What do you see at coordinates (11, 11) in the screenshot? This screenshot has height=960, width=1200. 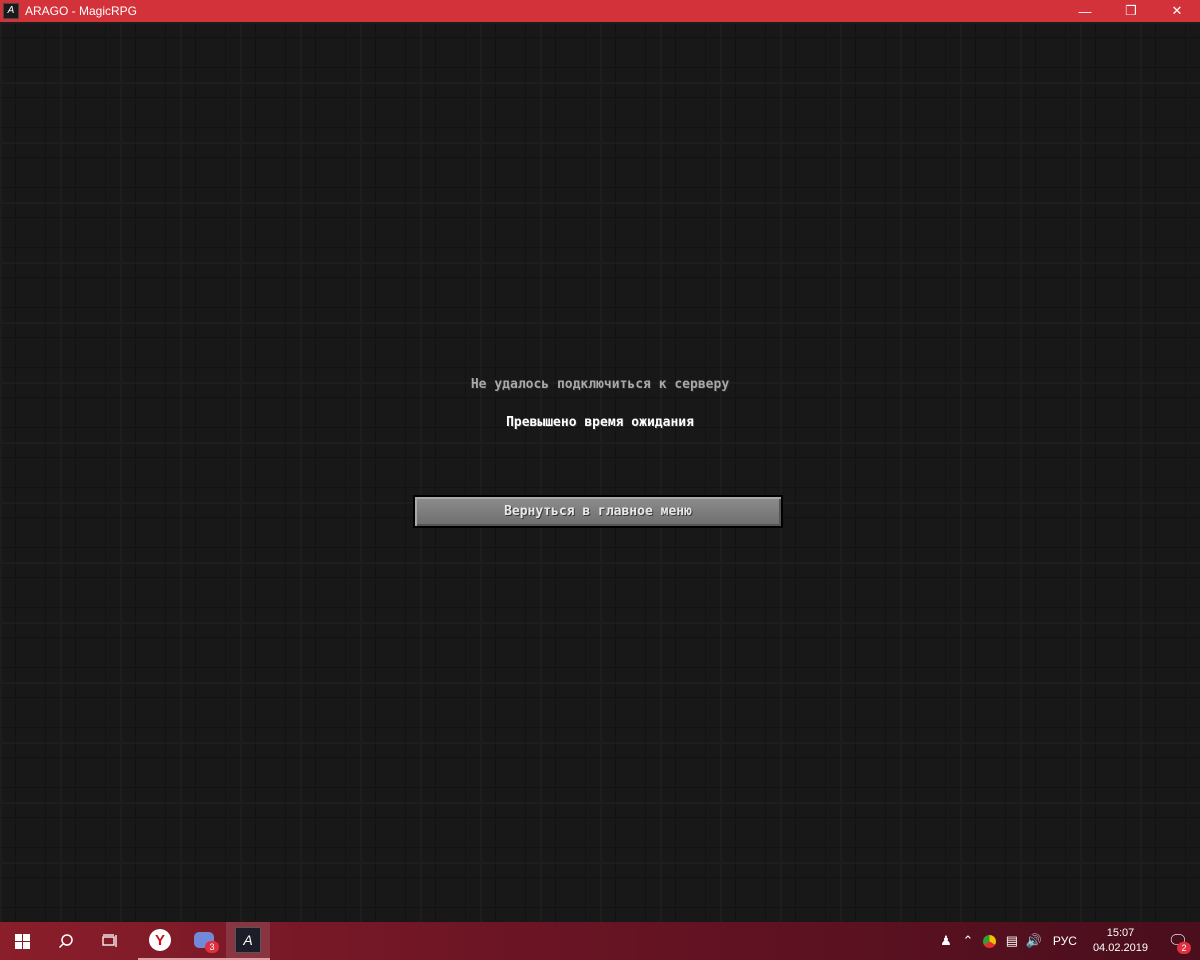 I see `arago-app-icon: A` at bounding box center [11, 11].